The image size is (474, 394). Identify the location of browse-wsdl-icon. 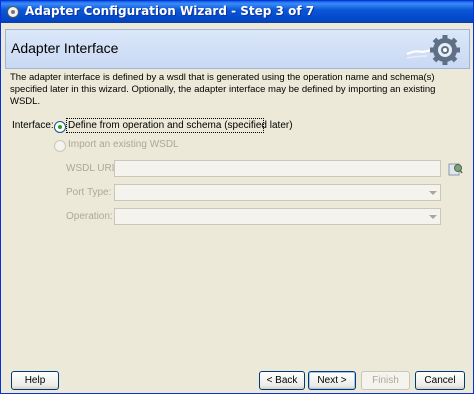
(455, 169).